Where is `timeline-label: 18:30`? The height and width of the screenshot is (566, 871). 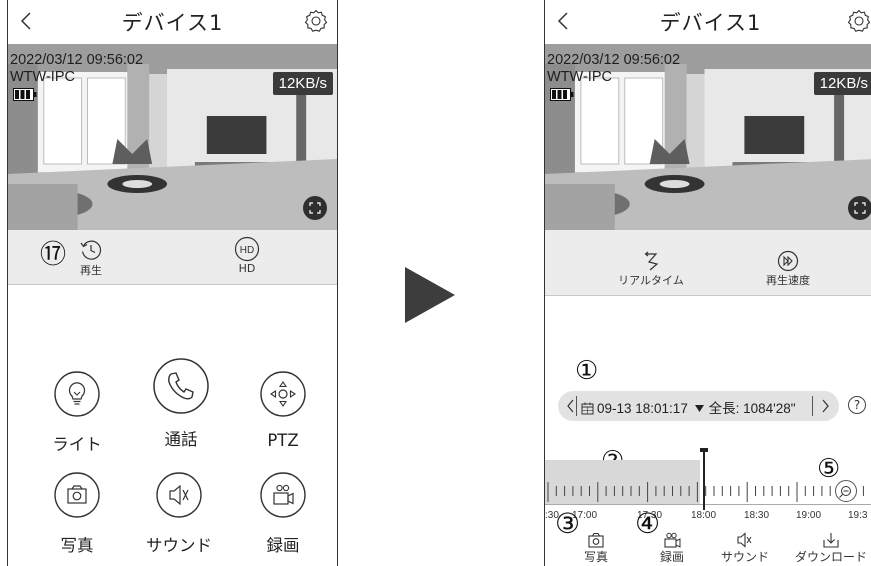
timeline-label: 18:30 is located at coordinates (757, 515).